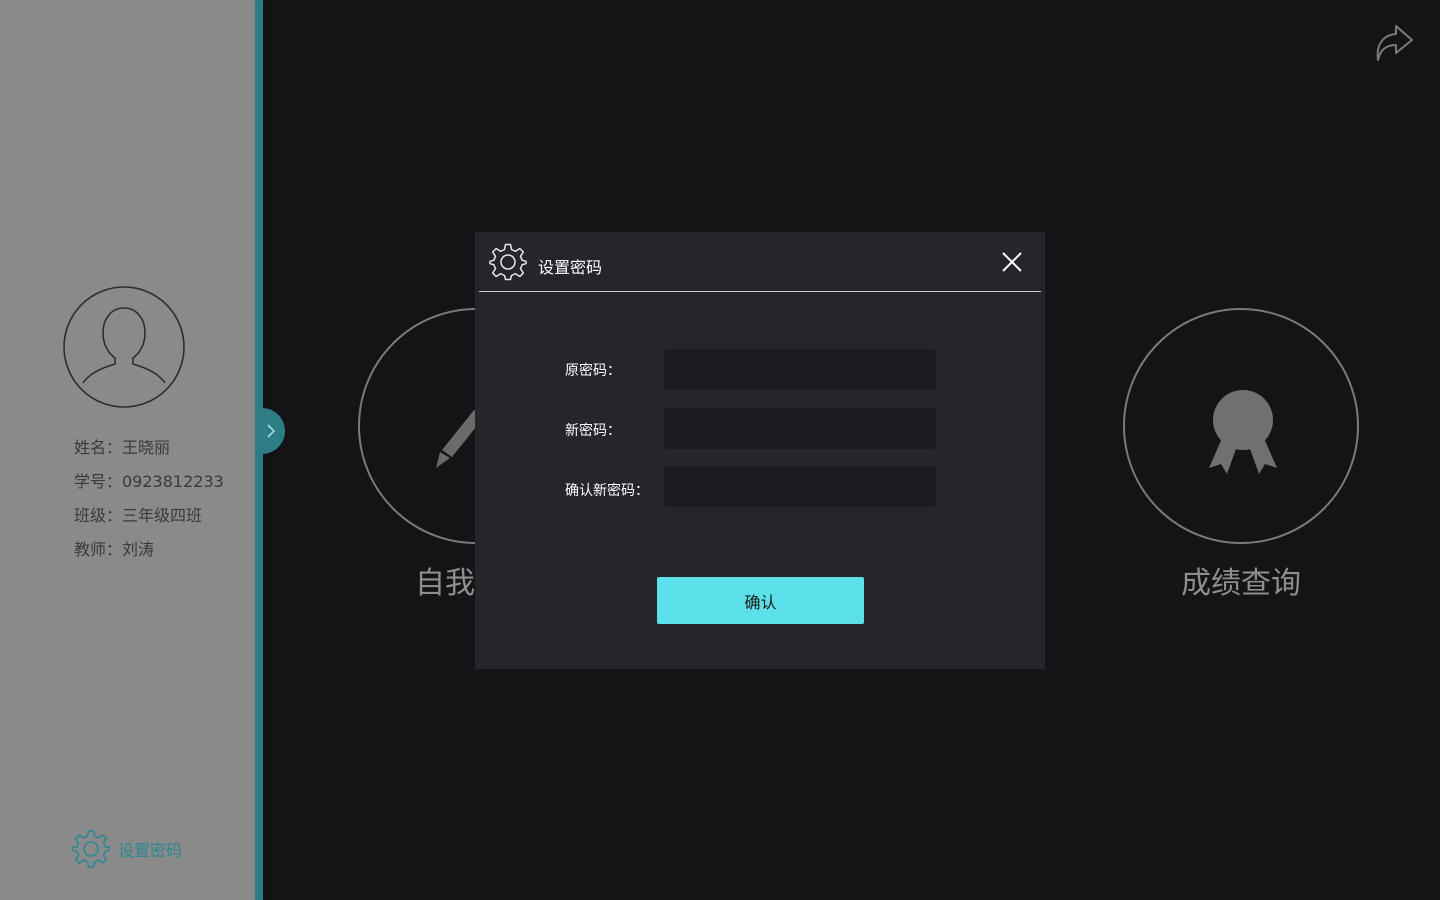 Image resolution: width=1440 pixels, height=900 pixels. What do you see at coordinates (800, 486) in the screenshot?
I see `confirm-password-input` at bounding box center [800, 486].